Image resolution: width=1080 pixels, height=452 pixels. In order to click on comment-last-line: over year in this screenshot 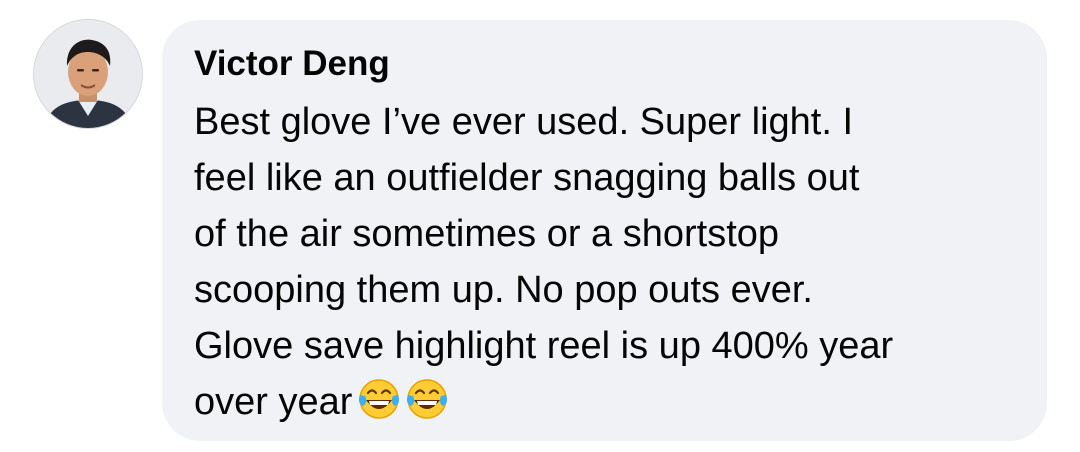, I will do `click(605, 406)`.